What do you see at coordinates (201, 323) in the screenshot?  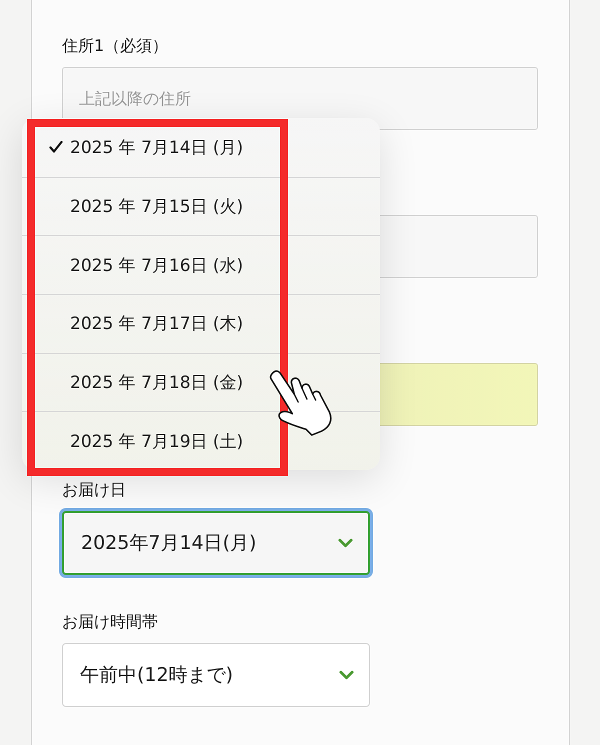 I see `dropdown-option: 2025 年 7月17日 (木)` at bounding box center [201, 323].